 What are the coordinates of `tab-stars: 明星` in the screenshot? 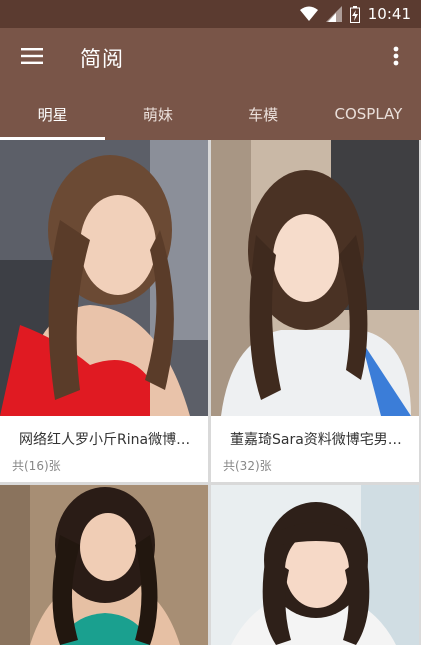 It's located at (53, 114).